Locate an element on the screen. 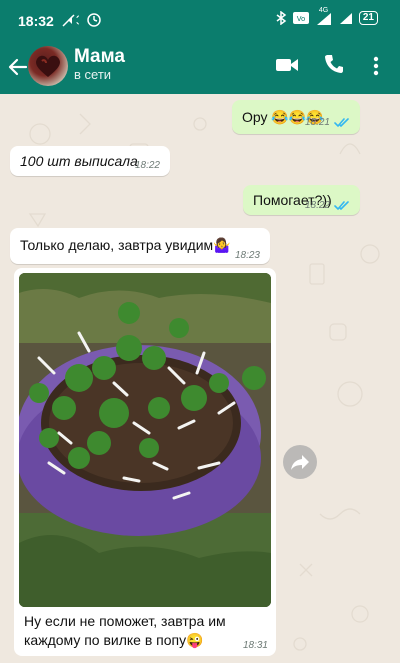 The image size is (400, 663). forward-button is located at coordinates (300, 462).